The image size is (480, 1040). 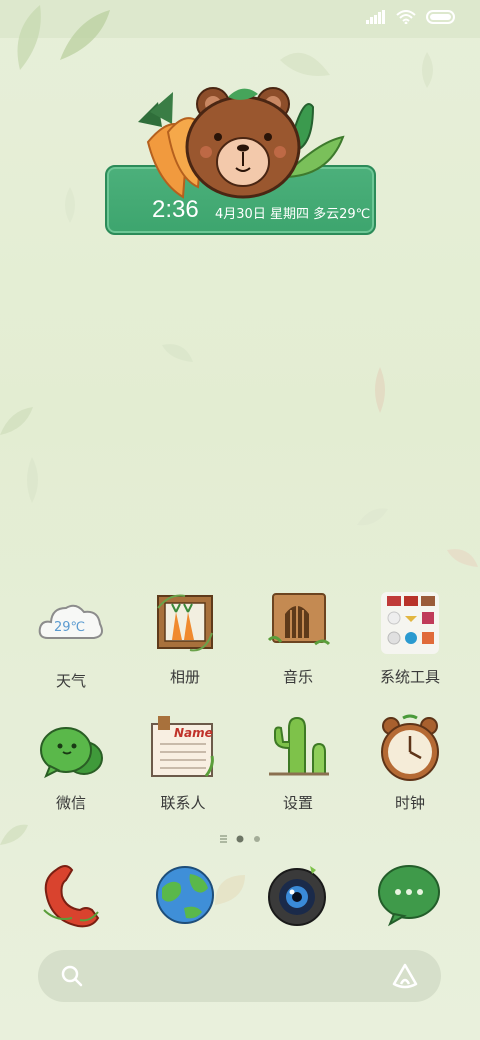 What do you see at coordinates (185, 623) in the screenshot?
I see `gallery-frame-icon` at bounding box center [185, 623].